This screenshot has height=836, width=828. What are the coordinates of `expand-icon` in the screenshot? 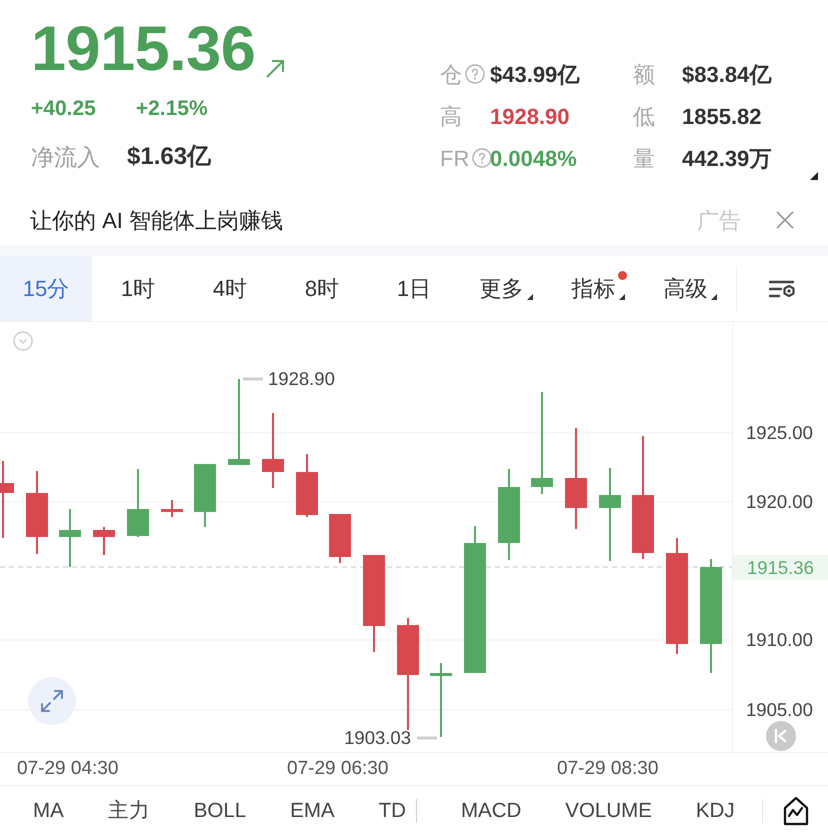 It's located at (52, 701).